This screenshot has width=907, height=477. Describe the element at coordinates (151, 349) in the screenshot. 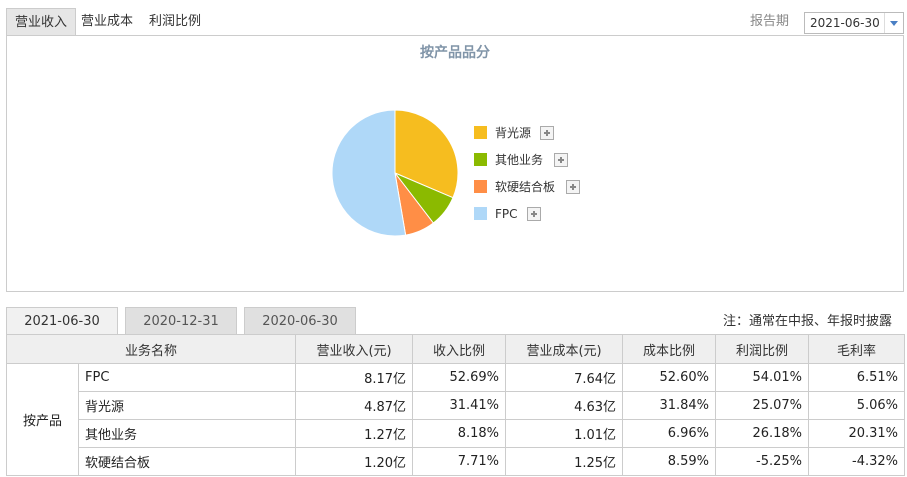

I see `col-header-business-name: 业务名称` at that location.